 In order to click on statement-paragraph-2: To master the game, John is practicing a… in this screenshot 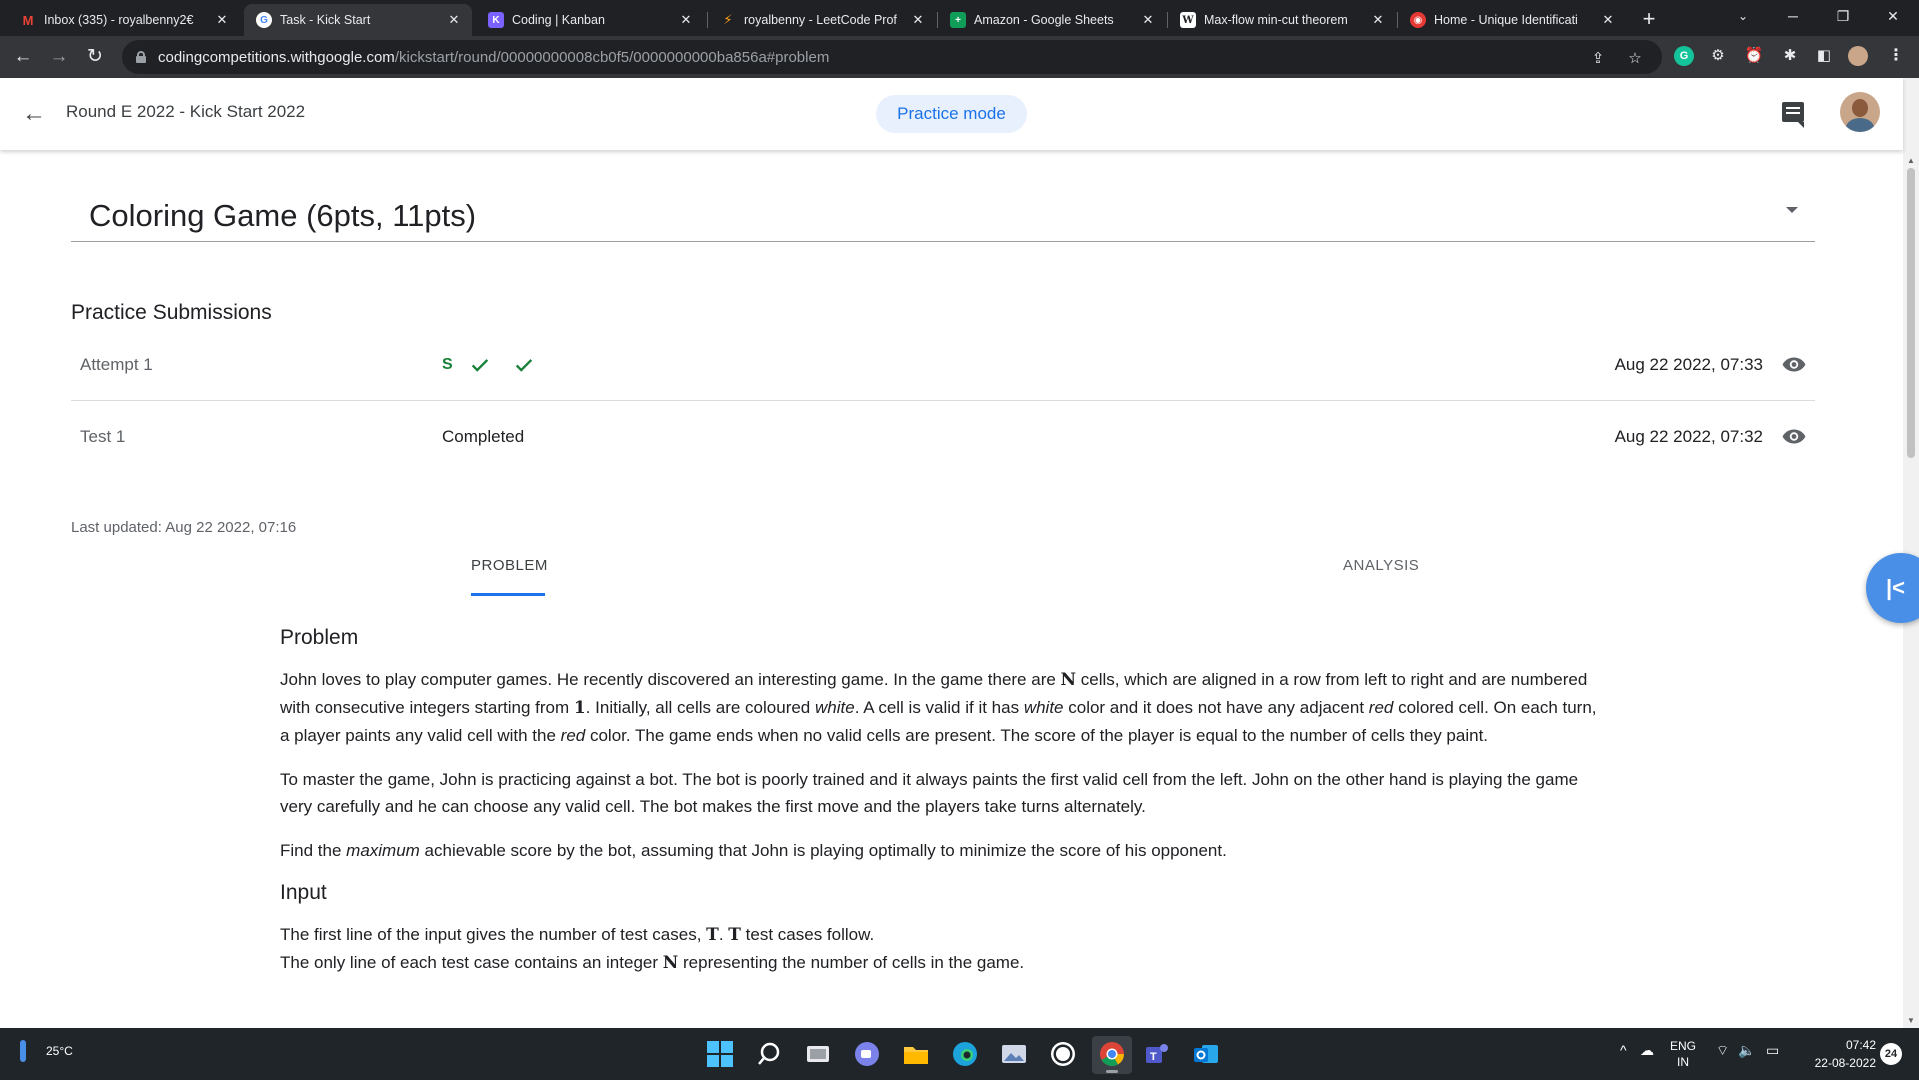, I will do `click(929, 793)`.